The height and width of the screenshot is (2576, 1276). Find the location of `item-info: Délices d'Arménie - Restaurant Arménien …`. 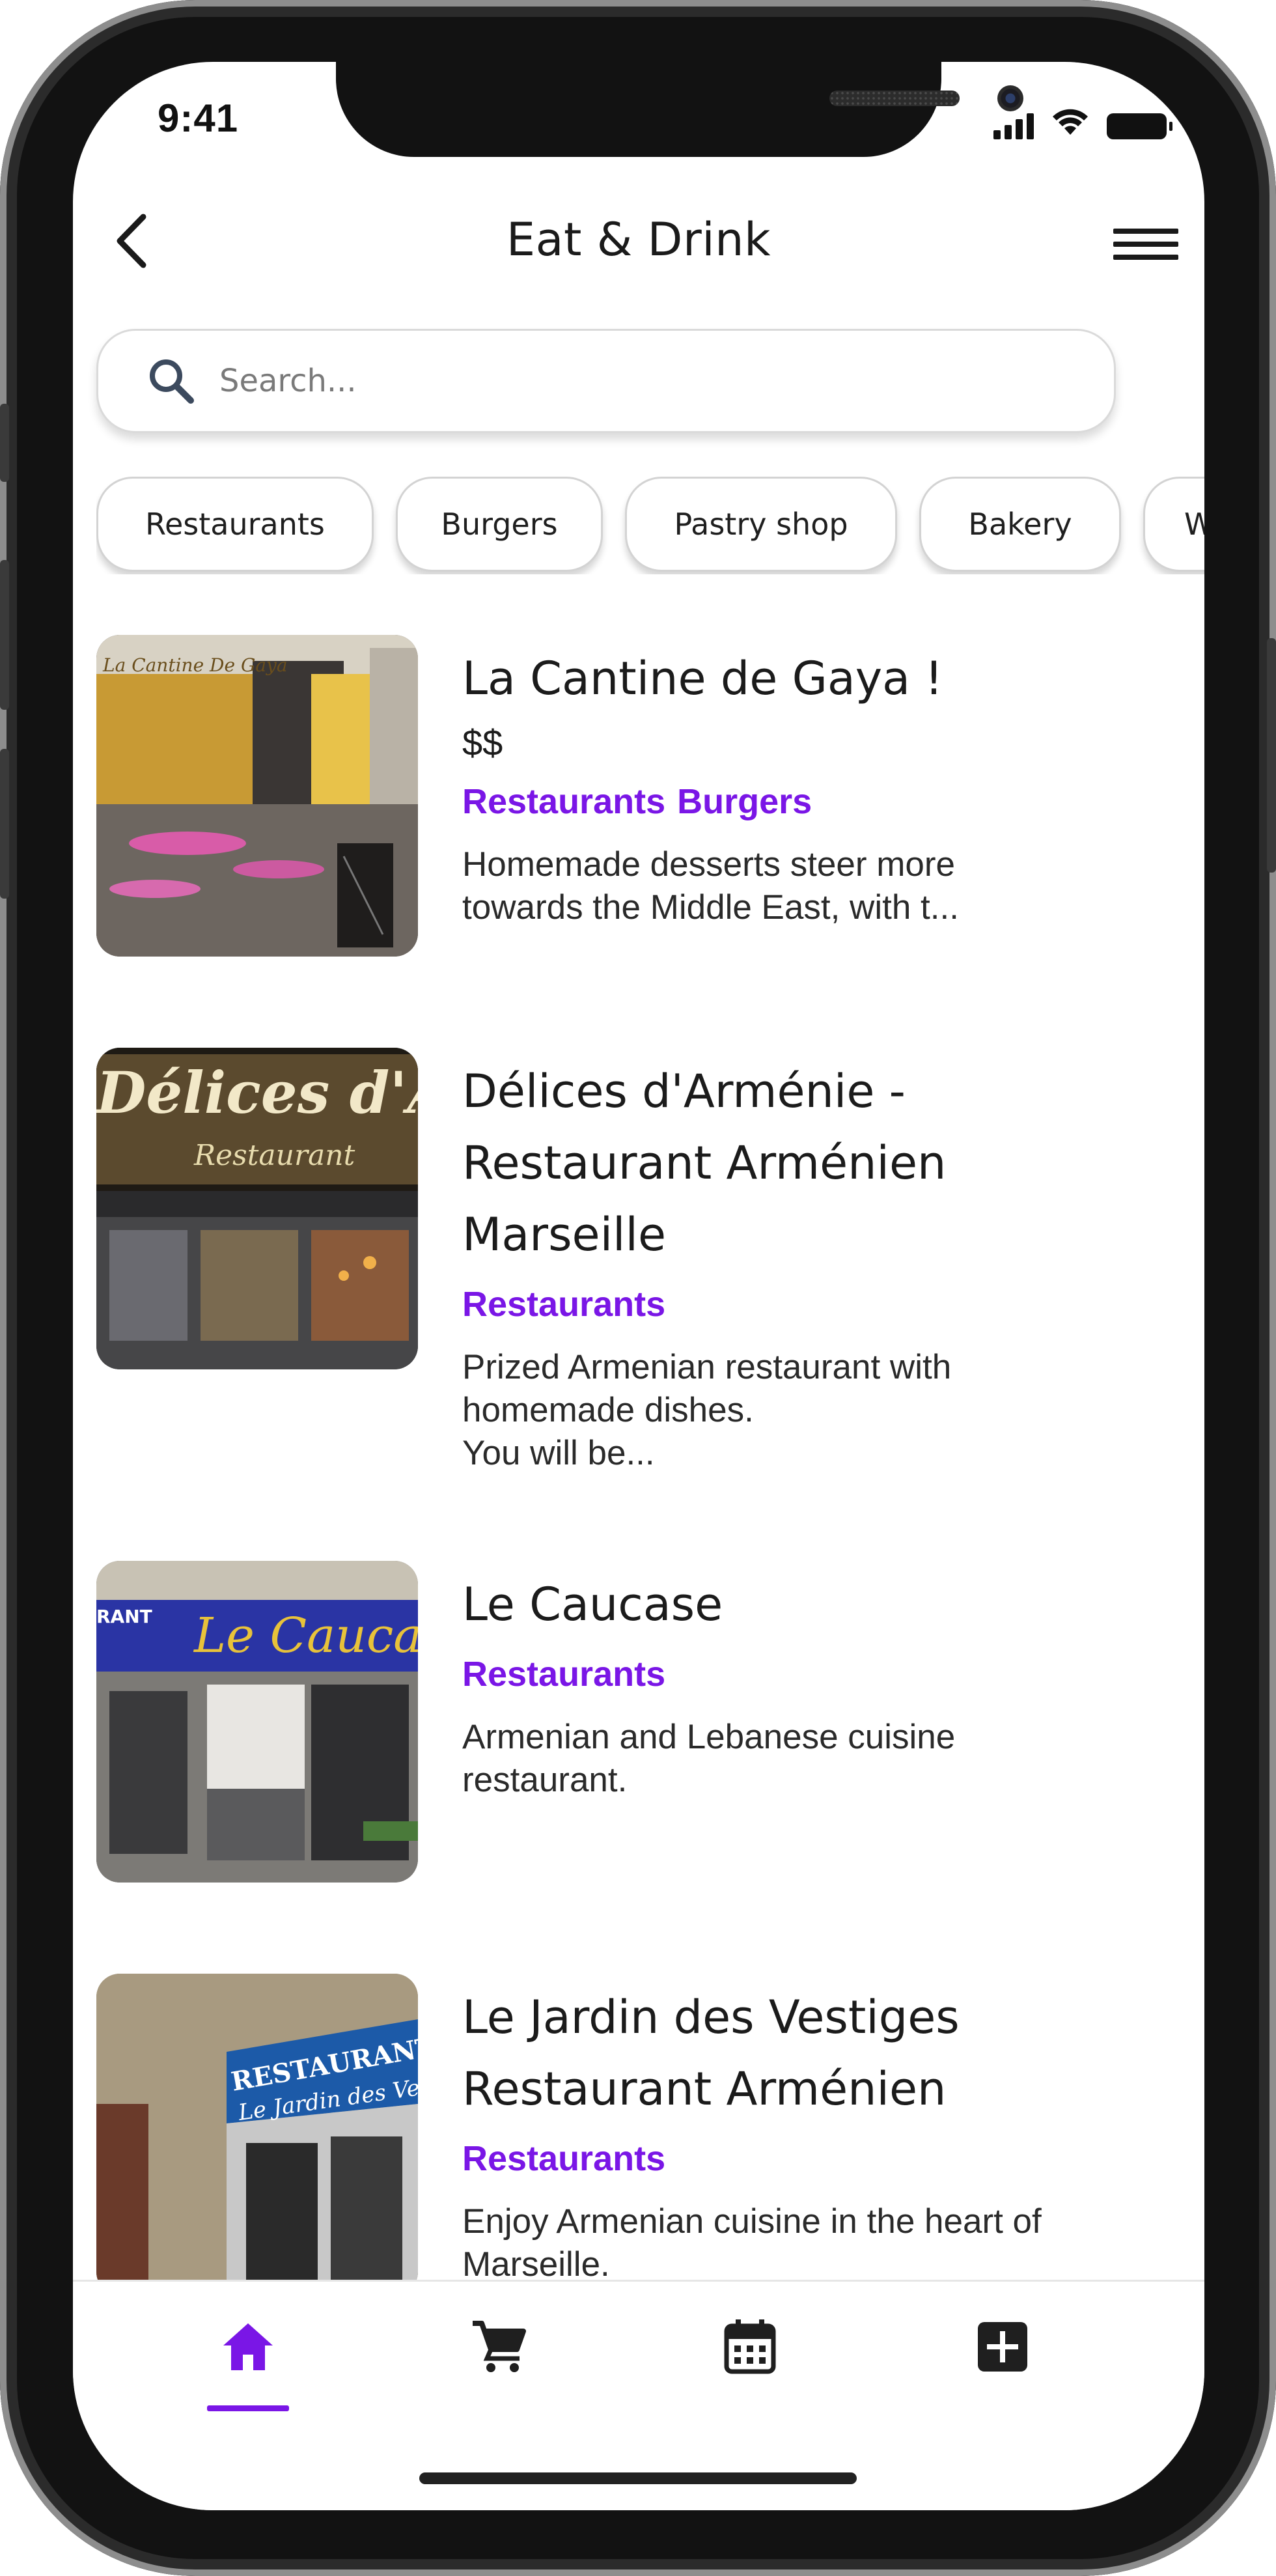

item-info: Délices d'Arménie - Restaurant Arménien … is located at coordinates (804, 1262).